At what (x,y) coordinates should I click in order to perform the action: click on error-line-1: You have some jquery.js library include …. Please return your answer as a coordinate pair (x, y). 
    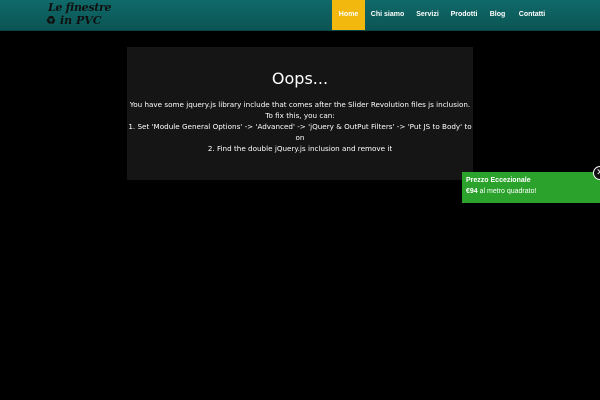
    Looking at the image, I should click on (300, 104).